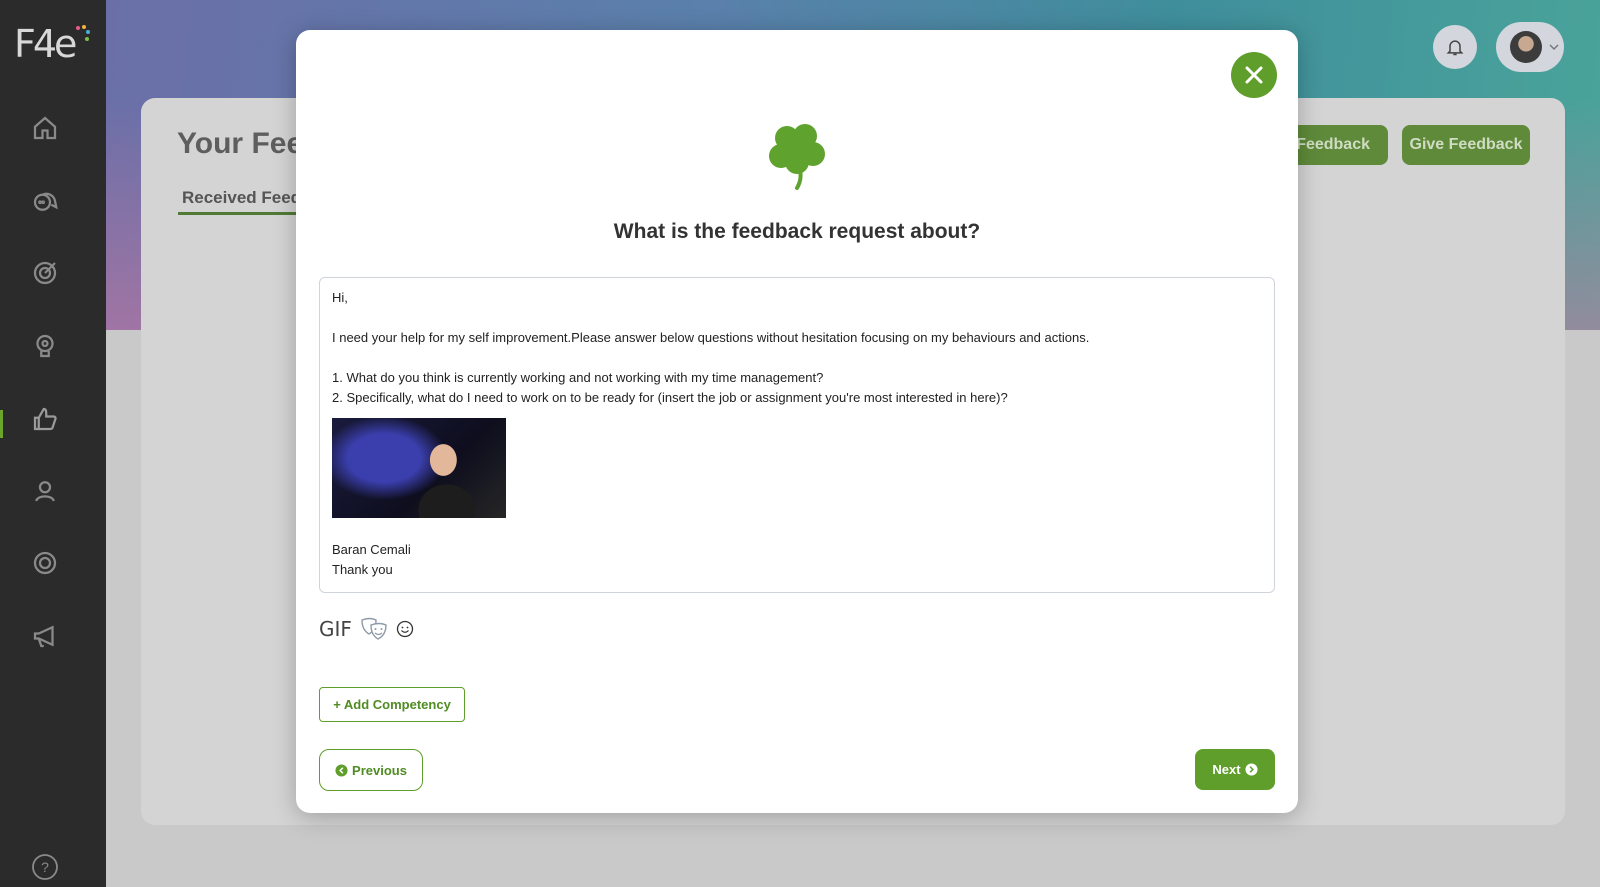 The image size is (1600, 887). I want to click on arrow-left-circle-icon, so click(341, 770).